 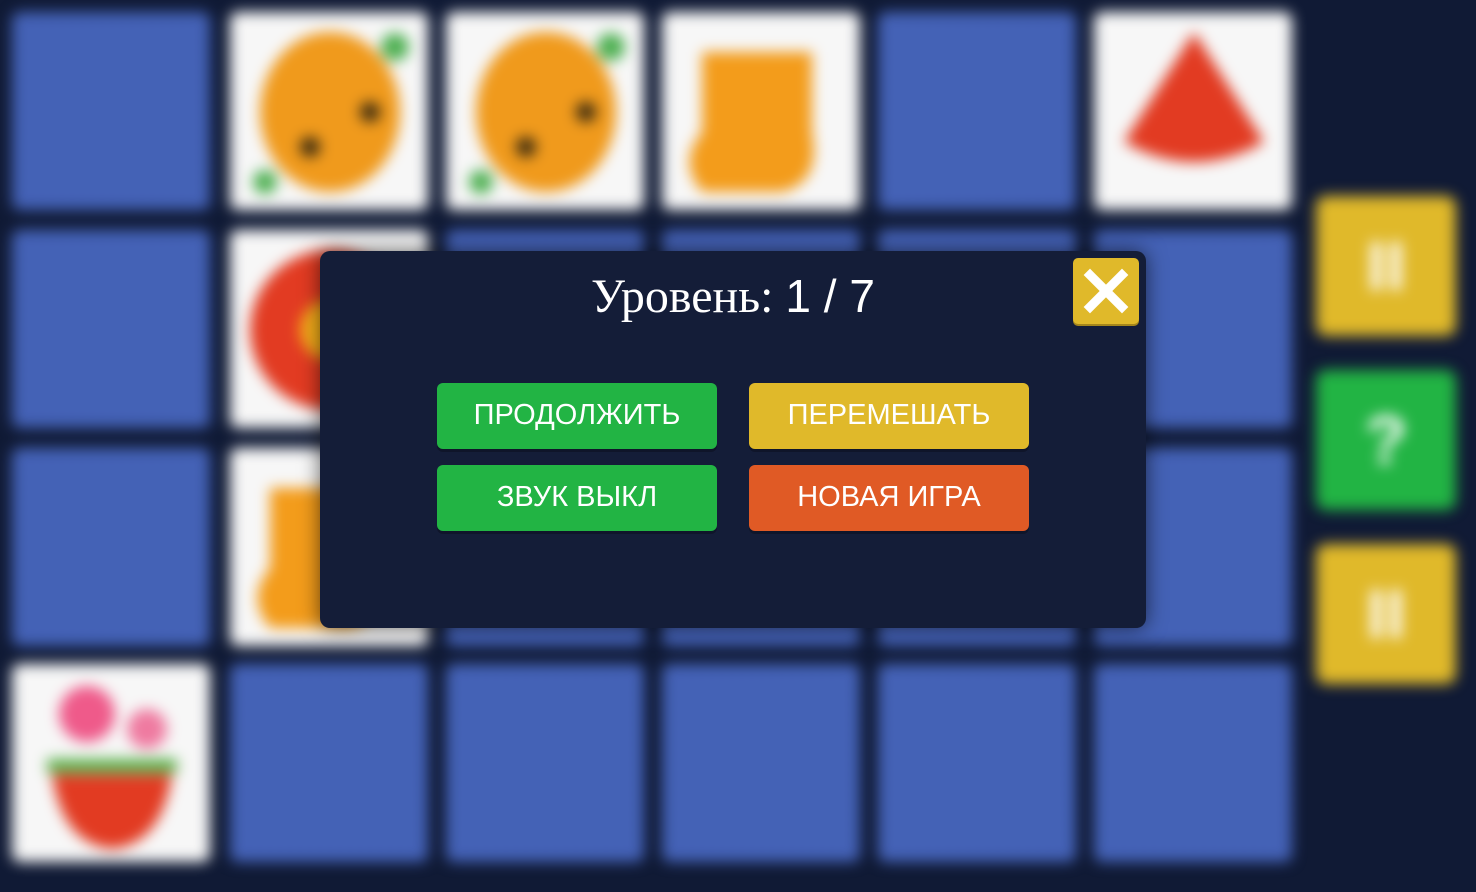 I want to click on card-face-flowerpot, so click(x=111, y=763).